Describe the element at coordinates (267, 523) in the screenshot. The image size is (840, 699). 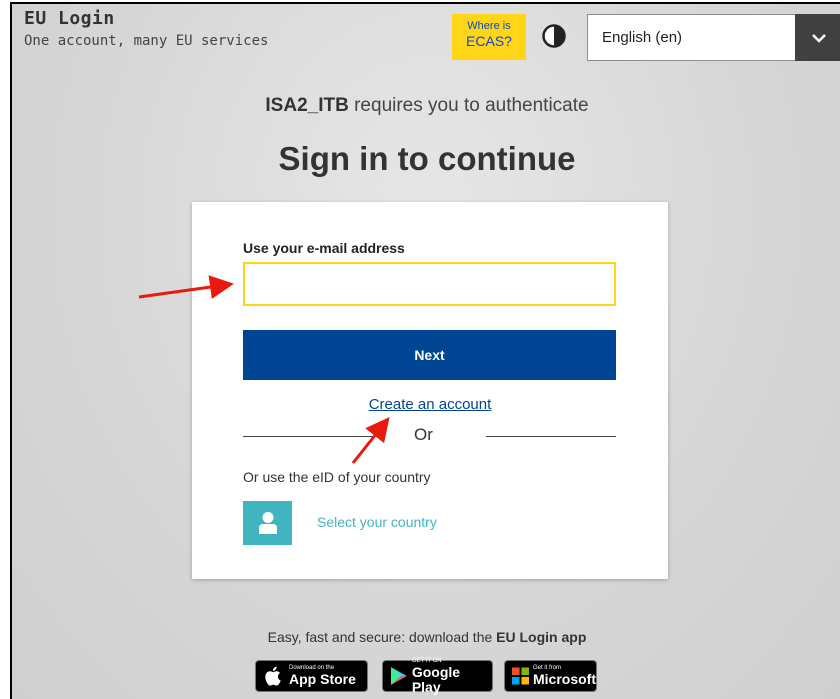
I see `user-icon` at that location.